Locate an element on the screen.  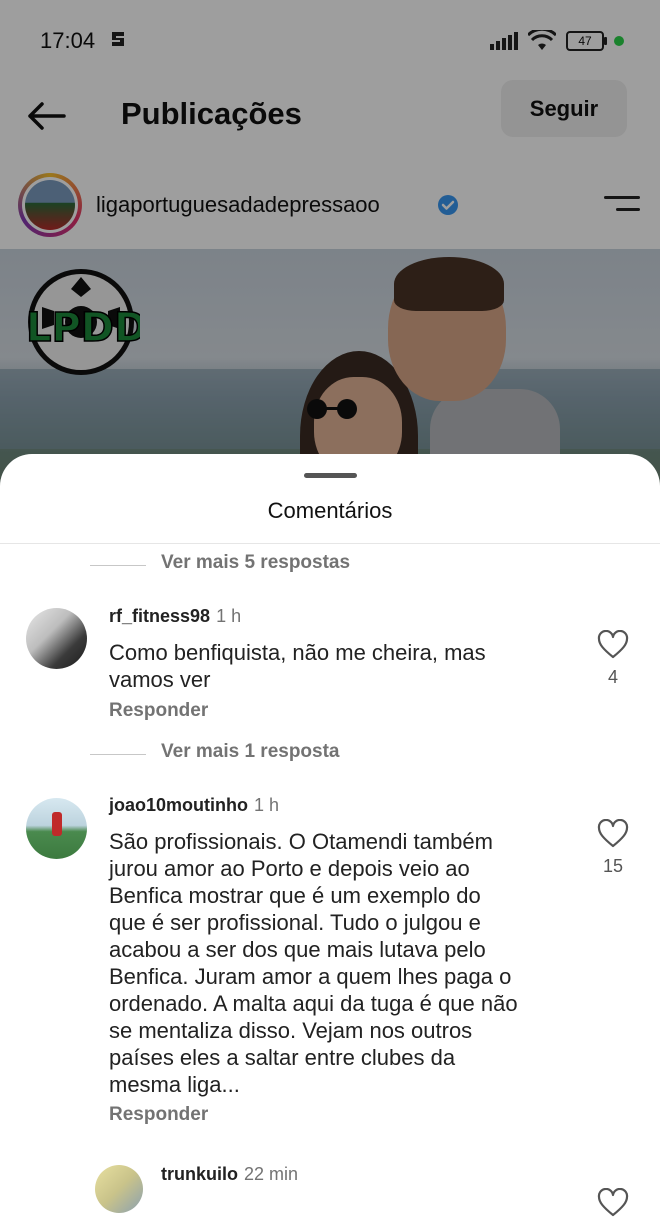
view-more-replies: Ver mais 5 respostas is located at coordinates (330, 566).